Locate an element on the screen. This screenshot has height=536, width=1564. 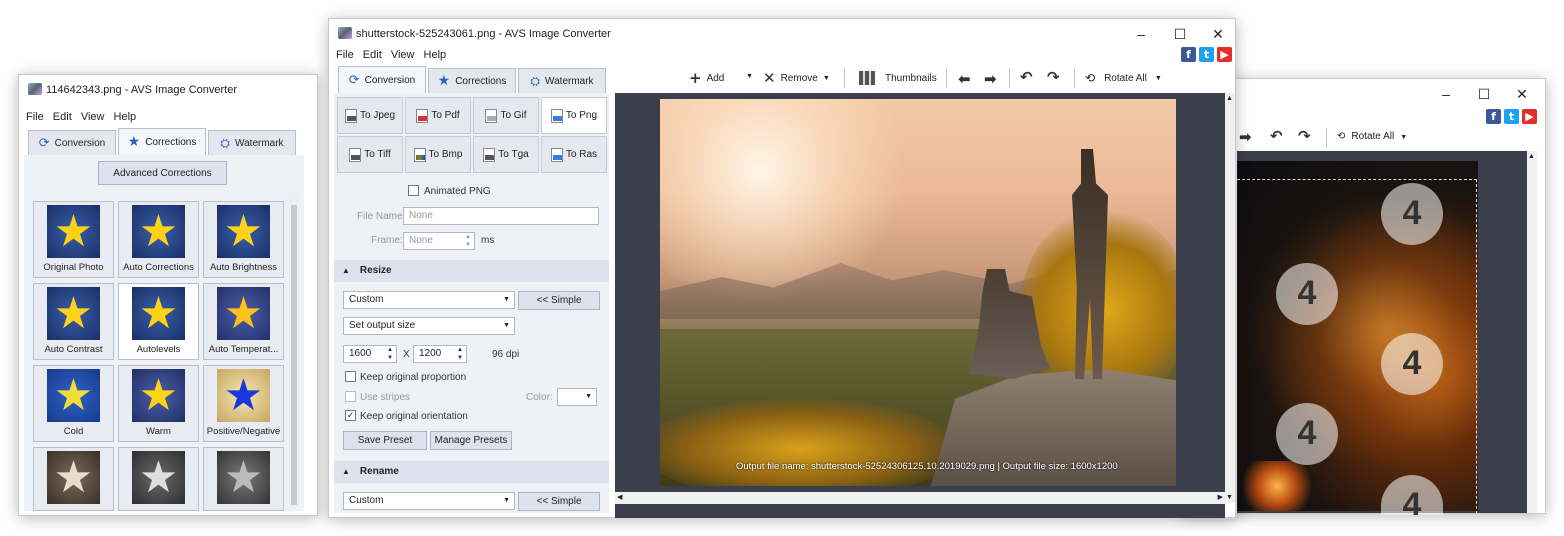
frame-input: None is located at coordinates (439, 241).